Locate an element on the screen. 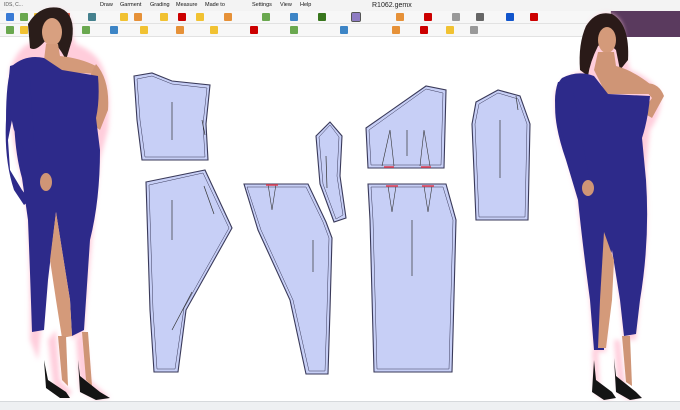  model-photo-left is located at coordinates (57, 203).